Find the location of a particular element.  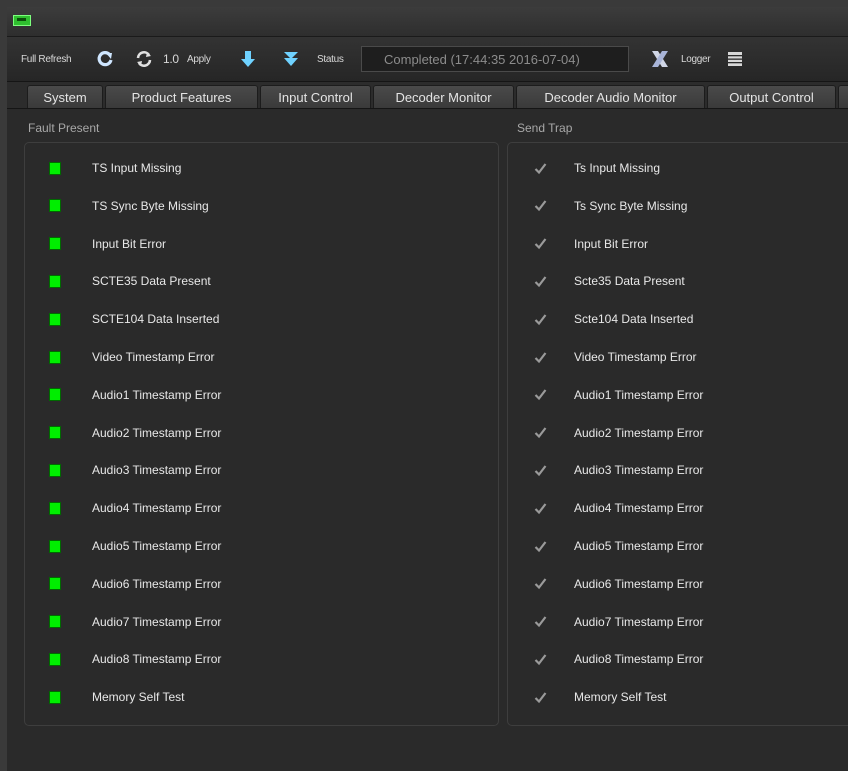

sync-icon is located at coordinates (144, 59).